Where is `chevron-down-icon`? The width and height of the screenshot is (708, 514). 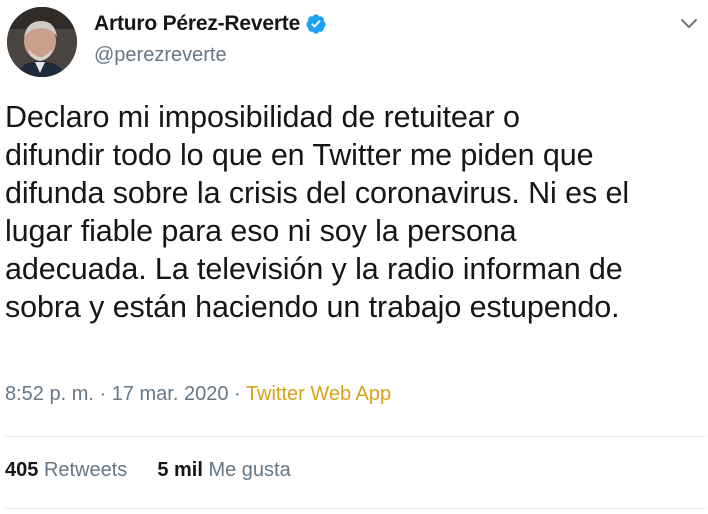
chevron-down-icon is located at coordinates (689, 23).